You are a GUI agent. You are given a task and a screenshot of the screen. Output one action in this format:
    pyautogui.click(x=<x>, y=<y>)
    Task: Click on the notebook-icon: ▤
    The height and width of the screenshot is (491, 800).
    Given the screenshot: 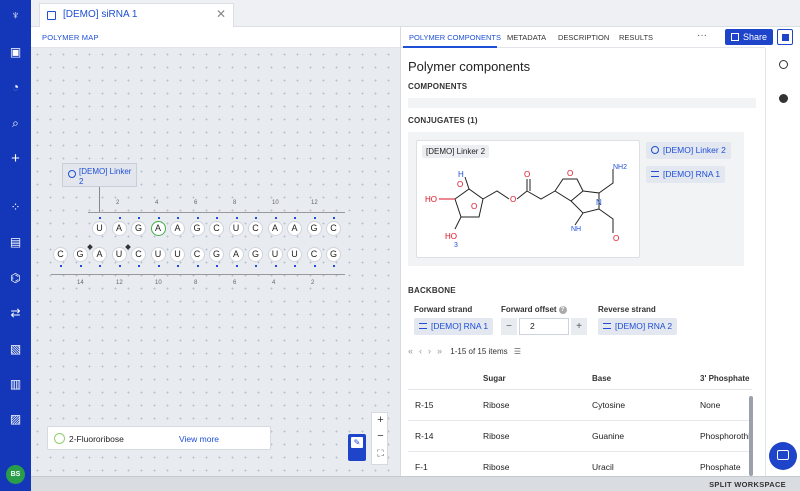 What is the action you would take?
    pyautogui.click(x=15, y=242)
    